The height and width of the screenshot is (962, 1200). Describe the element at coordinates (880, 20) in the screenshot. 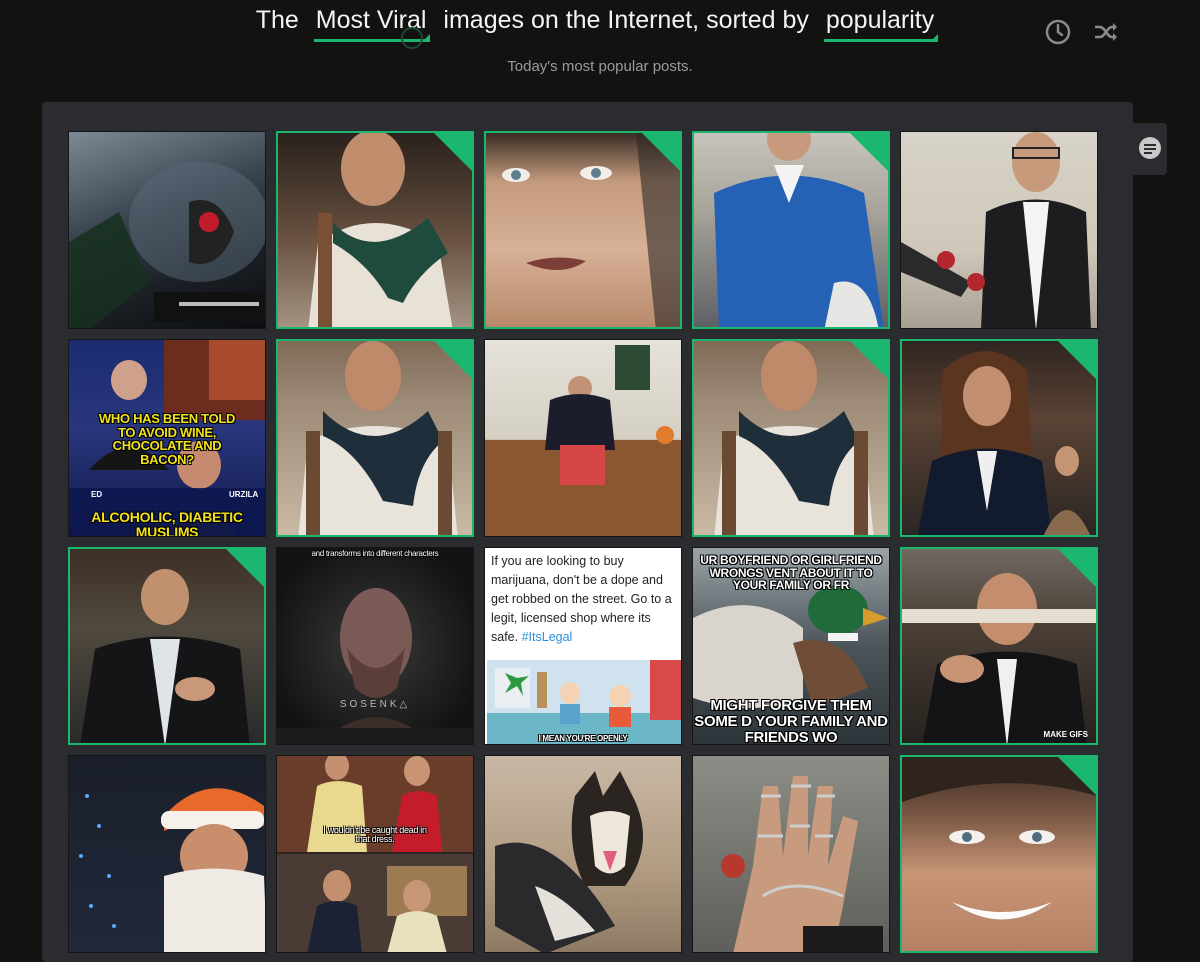

I see `sort-dropdown-popularity-label: popularity` at that location.